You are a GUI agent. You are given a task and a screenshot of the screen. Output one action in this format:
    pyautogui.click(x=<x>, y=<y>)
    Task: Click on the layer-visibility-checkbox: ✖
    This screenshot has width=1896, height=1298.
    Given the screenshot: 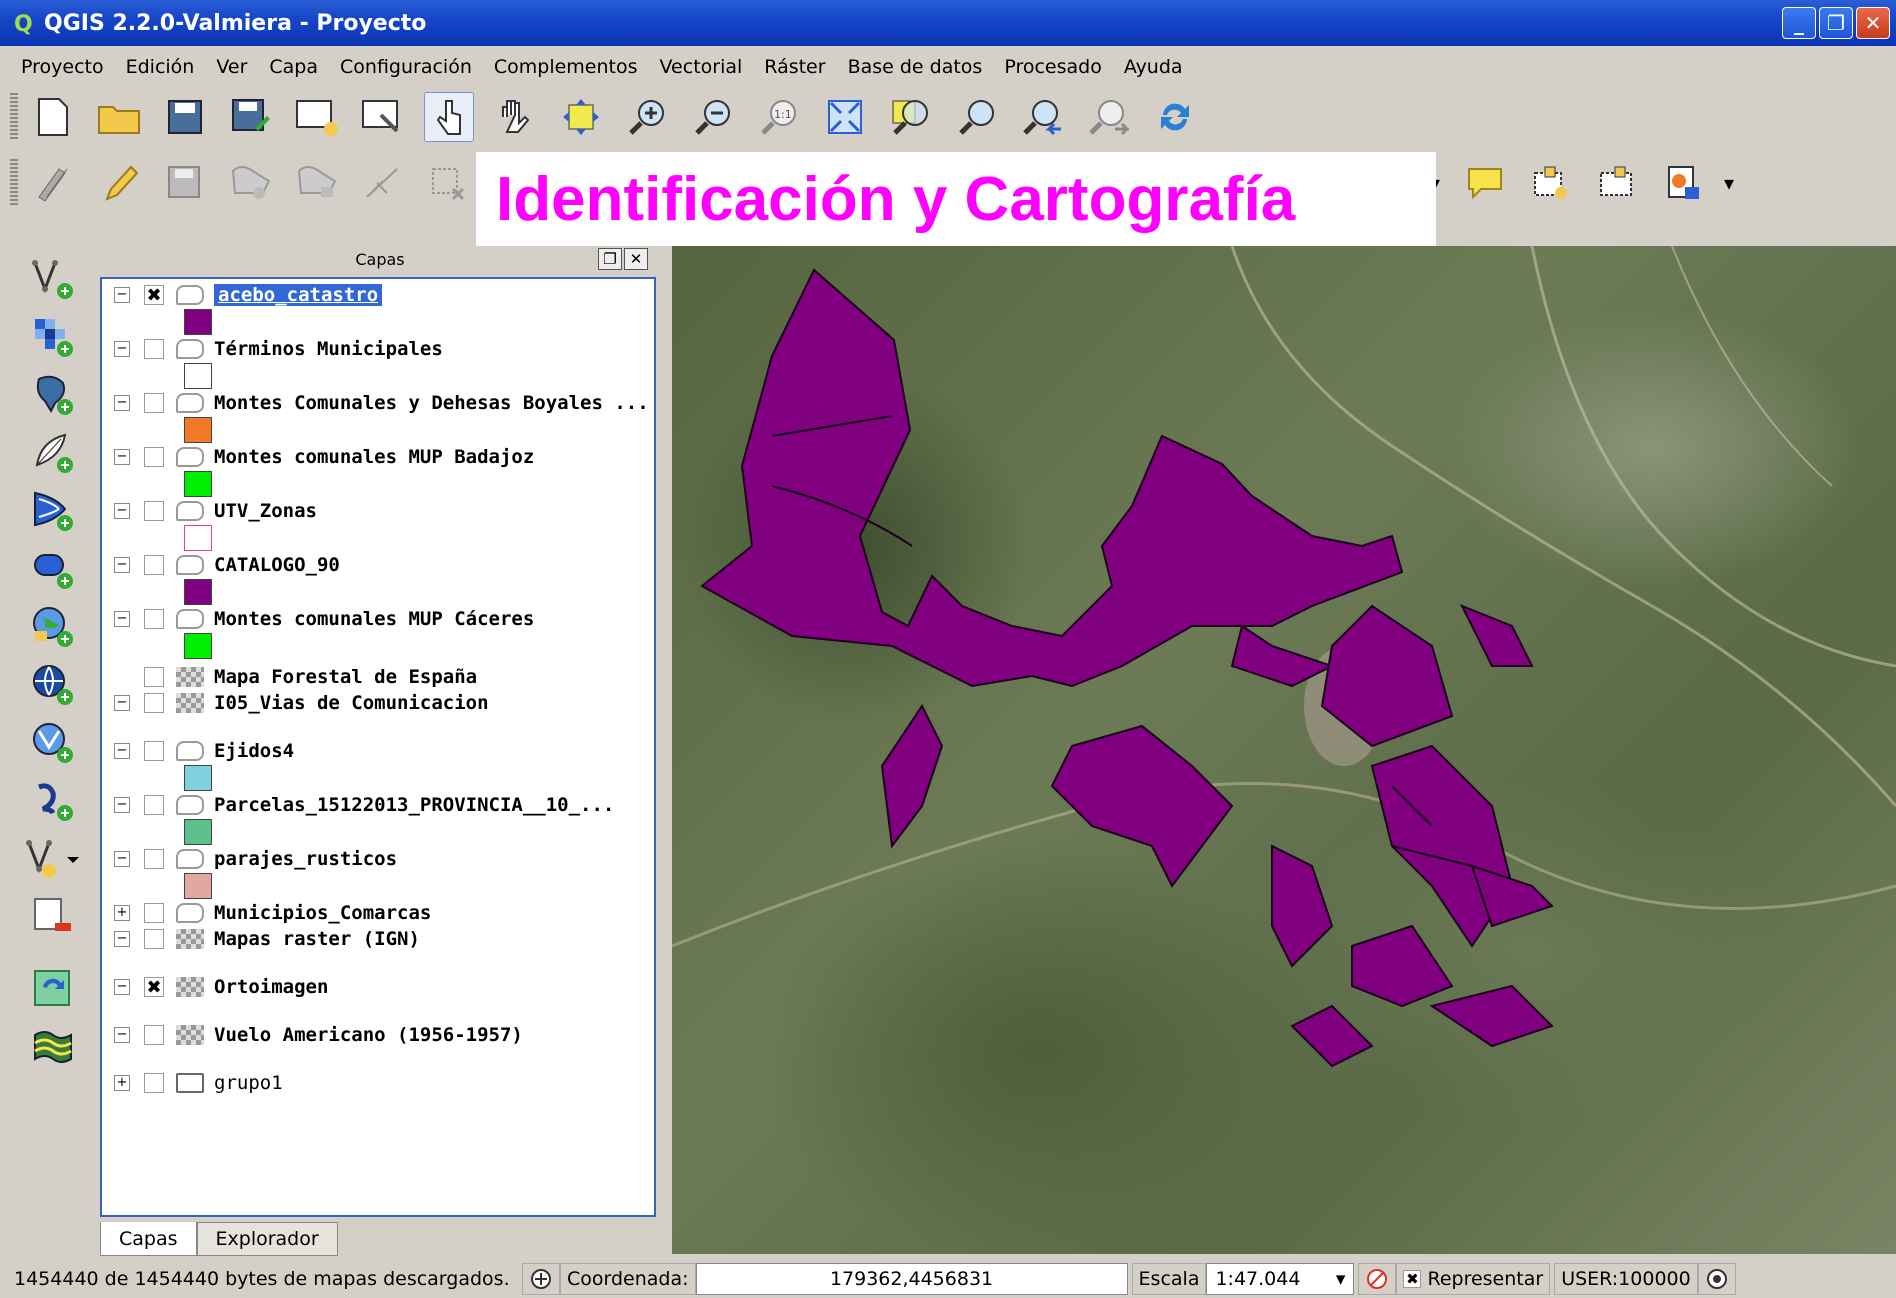 What is the action you would take?
    pyautogui.click(x=154, y=295)
    